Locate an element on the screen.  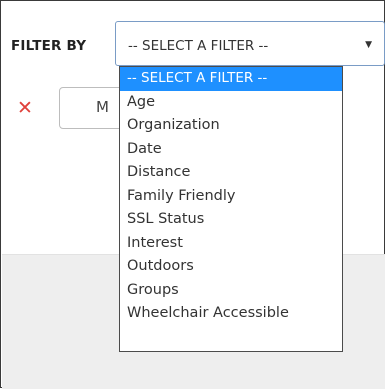
filter-select-value: -- SELECT A FILTER -- is located at coordinates (198, 46).